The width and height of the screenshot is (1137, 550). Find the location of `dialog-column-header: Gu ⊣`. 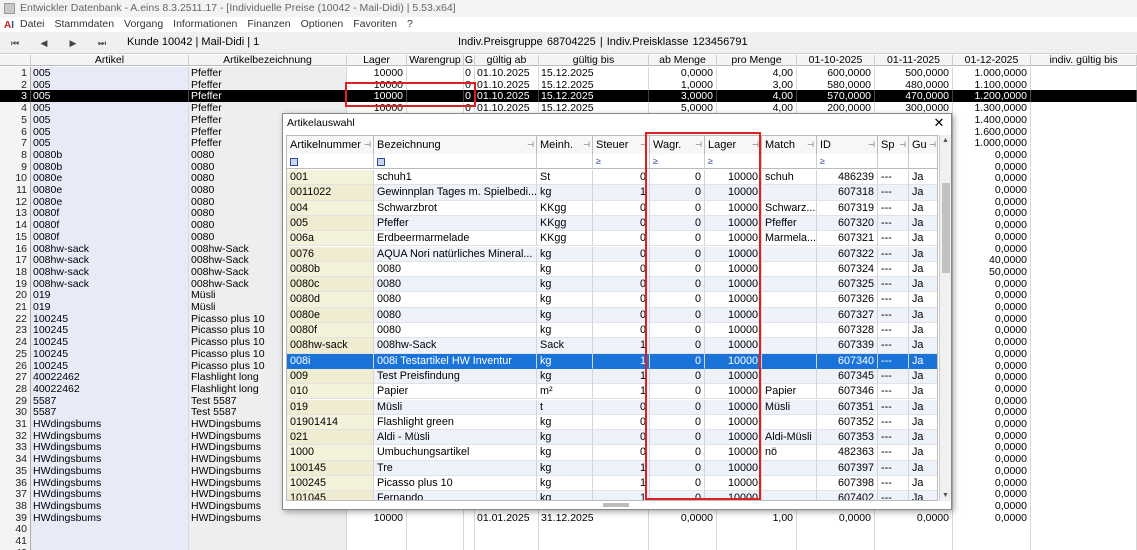

dialog-column-header: Gu ⊣ is located at coordinates (923, 145).